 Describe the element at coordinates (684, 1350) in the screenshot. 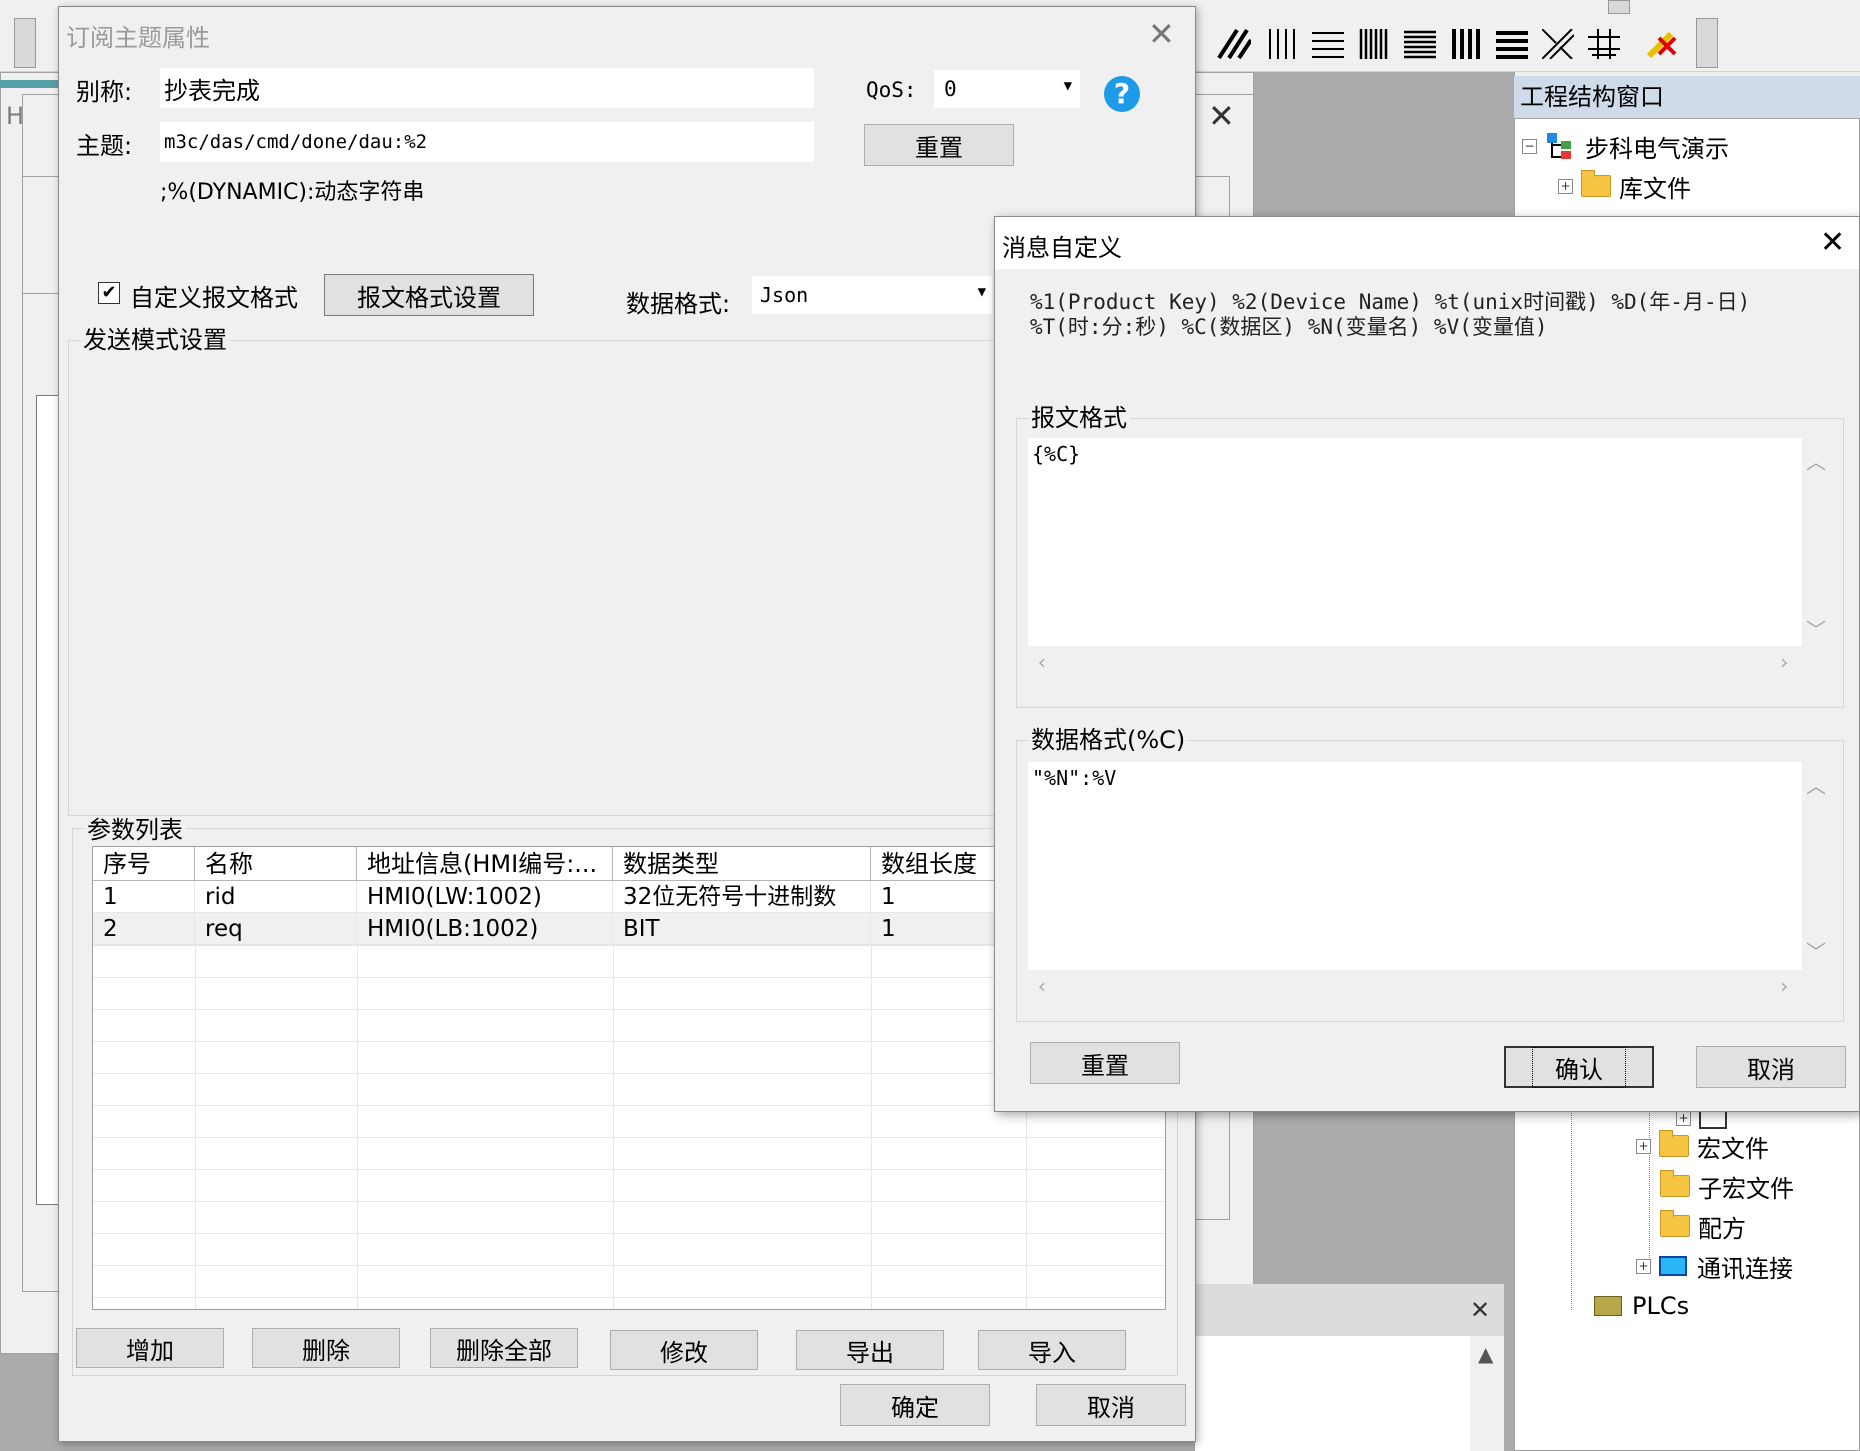

I see `modify-button: 修改` at that location.